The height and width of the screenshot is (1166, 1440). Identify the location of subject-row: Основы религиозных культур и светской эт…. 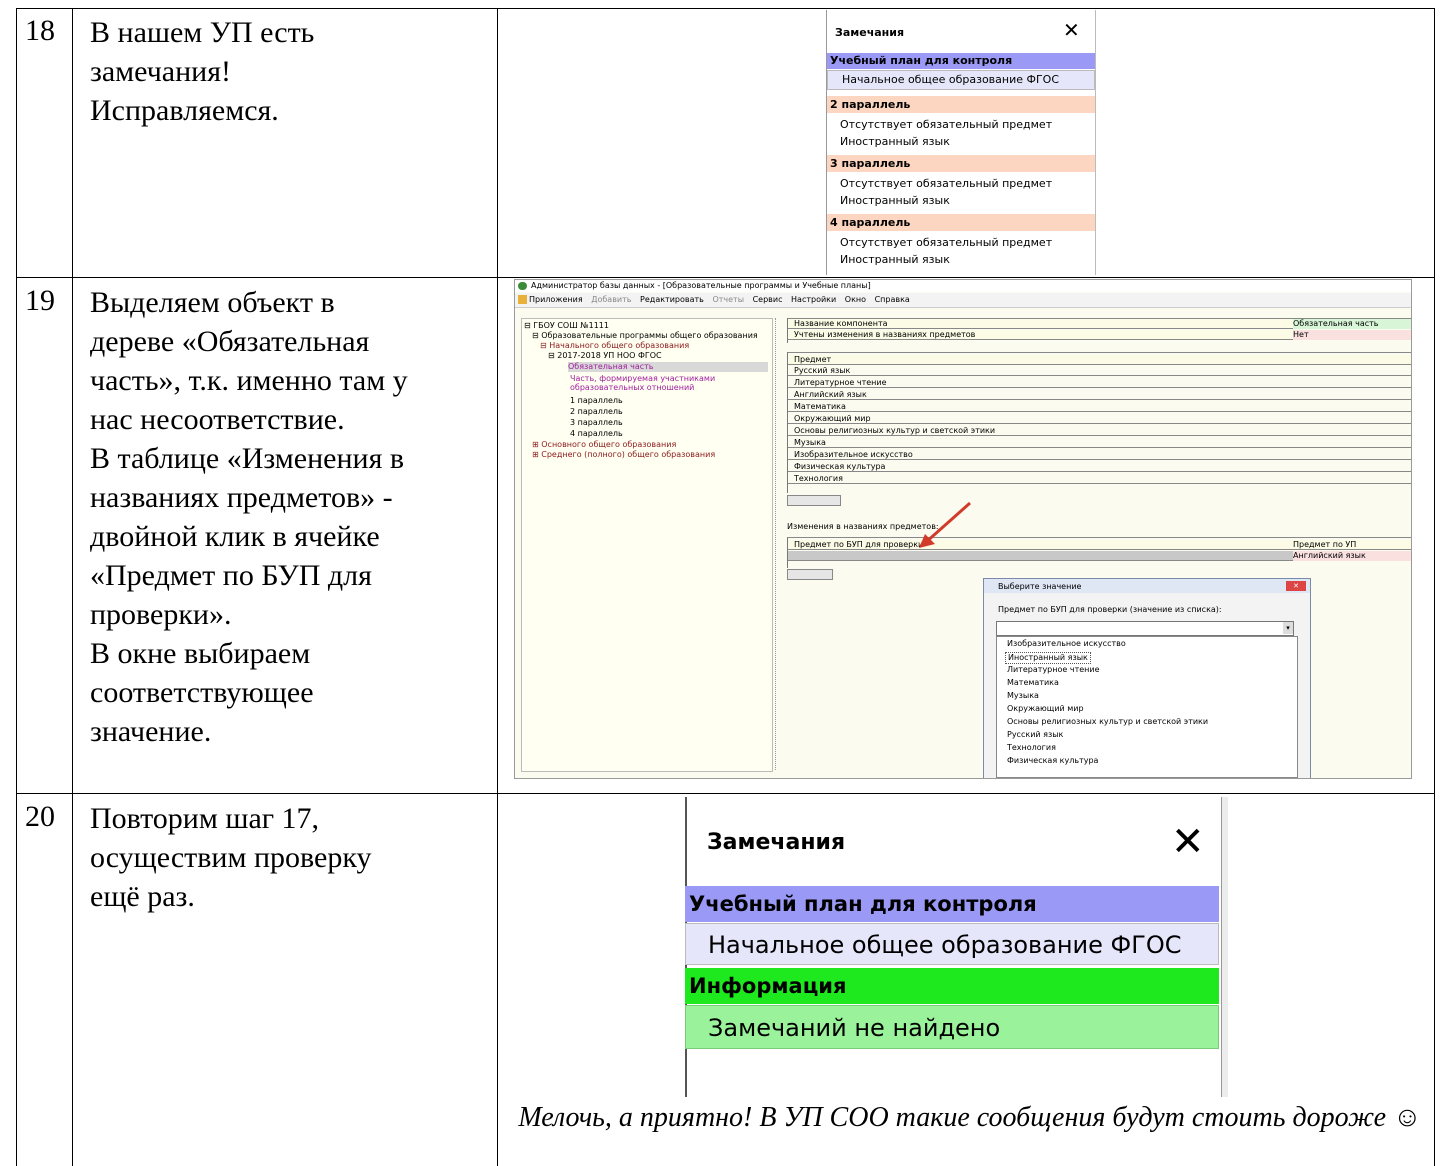
(1099, 431).